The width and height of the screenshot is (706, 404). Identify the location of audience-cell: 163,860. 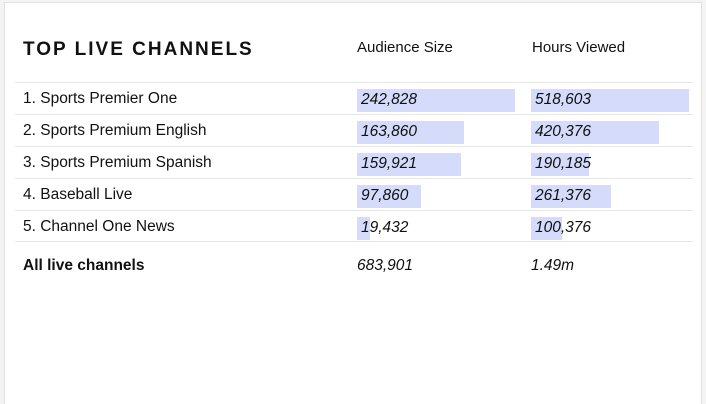
(437, 130).